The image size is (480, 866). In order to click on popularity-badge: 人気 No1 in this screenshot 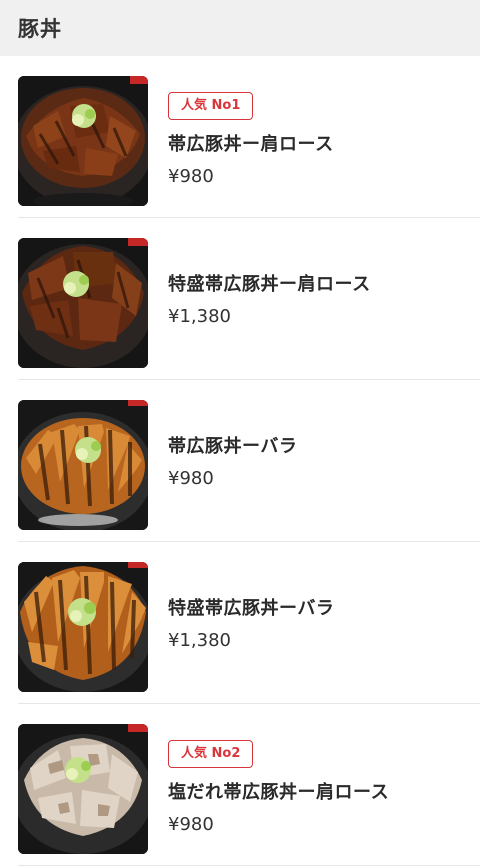, I will do `click(211, 106)`.